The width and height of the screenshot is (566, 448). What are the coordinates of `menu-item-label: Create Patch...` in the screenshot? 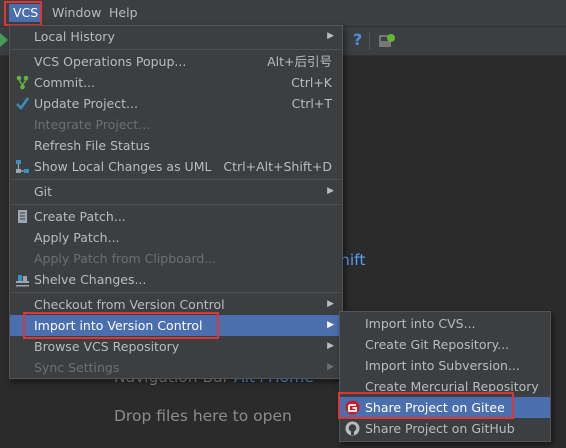 It's located at (80, 216).